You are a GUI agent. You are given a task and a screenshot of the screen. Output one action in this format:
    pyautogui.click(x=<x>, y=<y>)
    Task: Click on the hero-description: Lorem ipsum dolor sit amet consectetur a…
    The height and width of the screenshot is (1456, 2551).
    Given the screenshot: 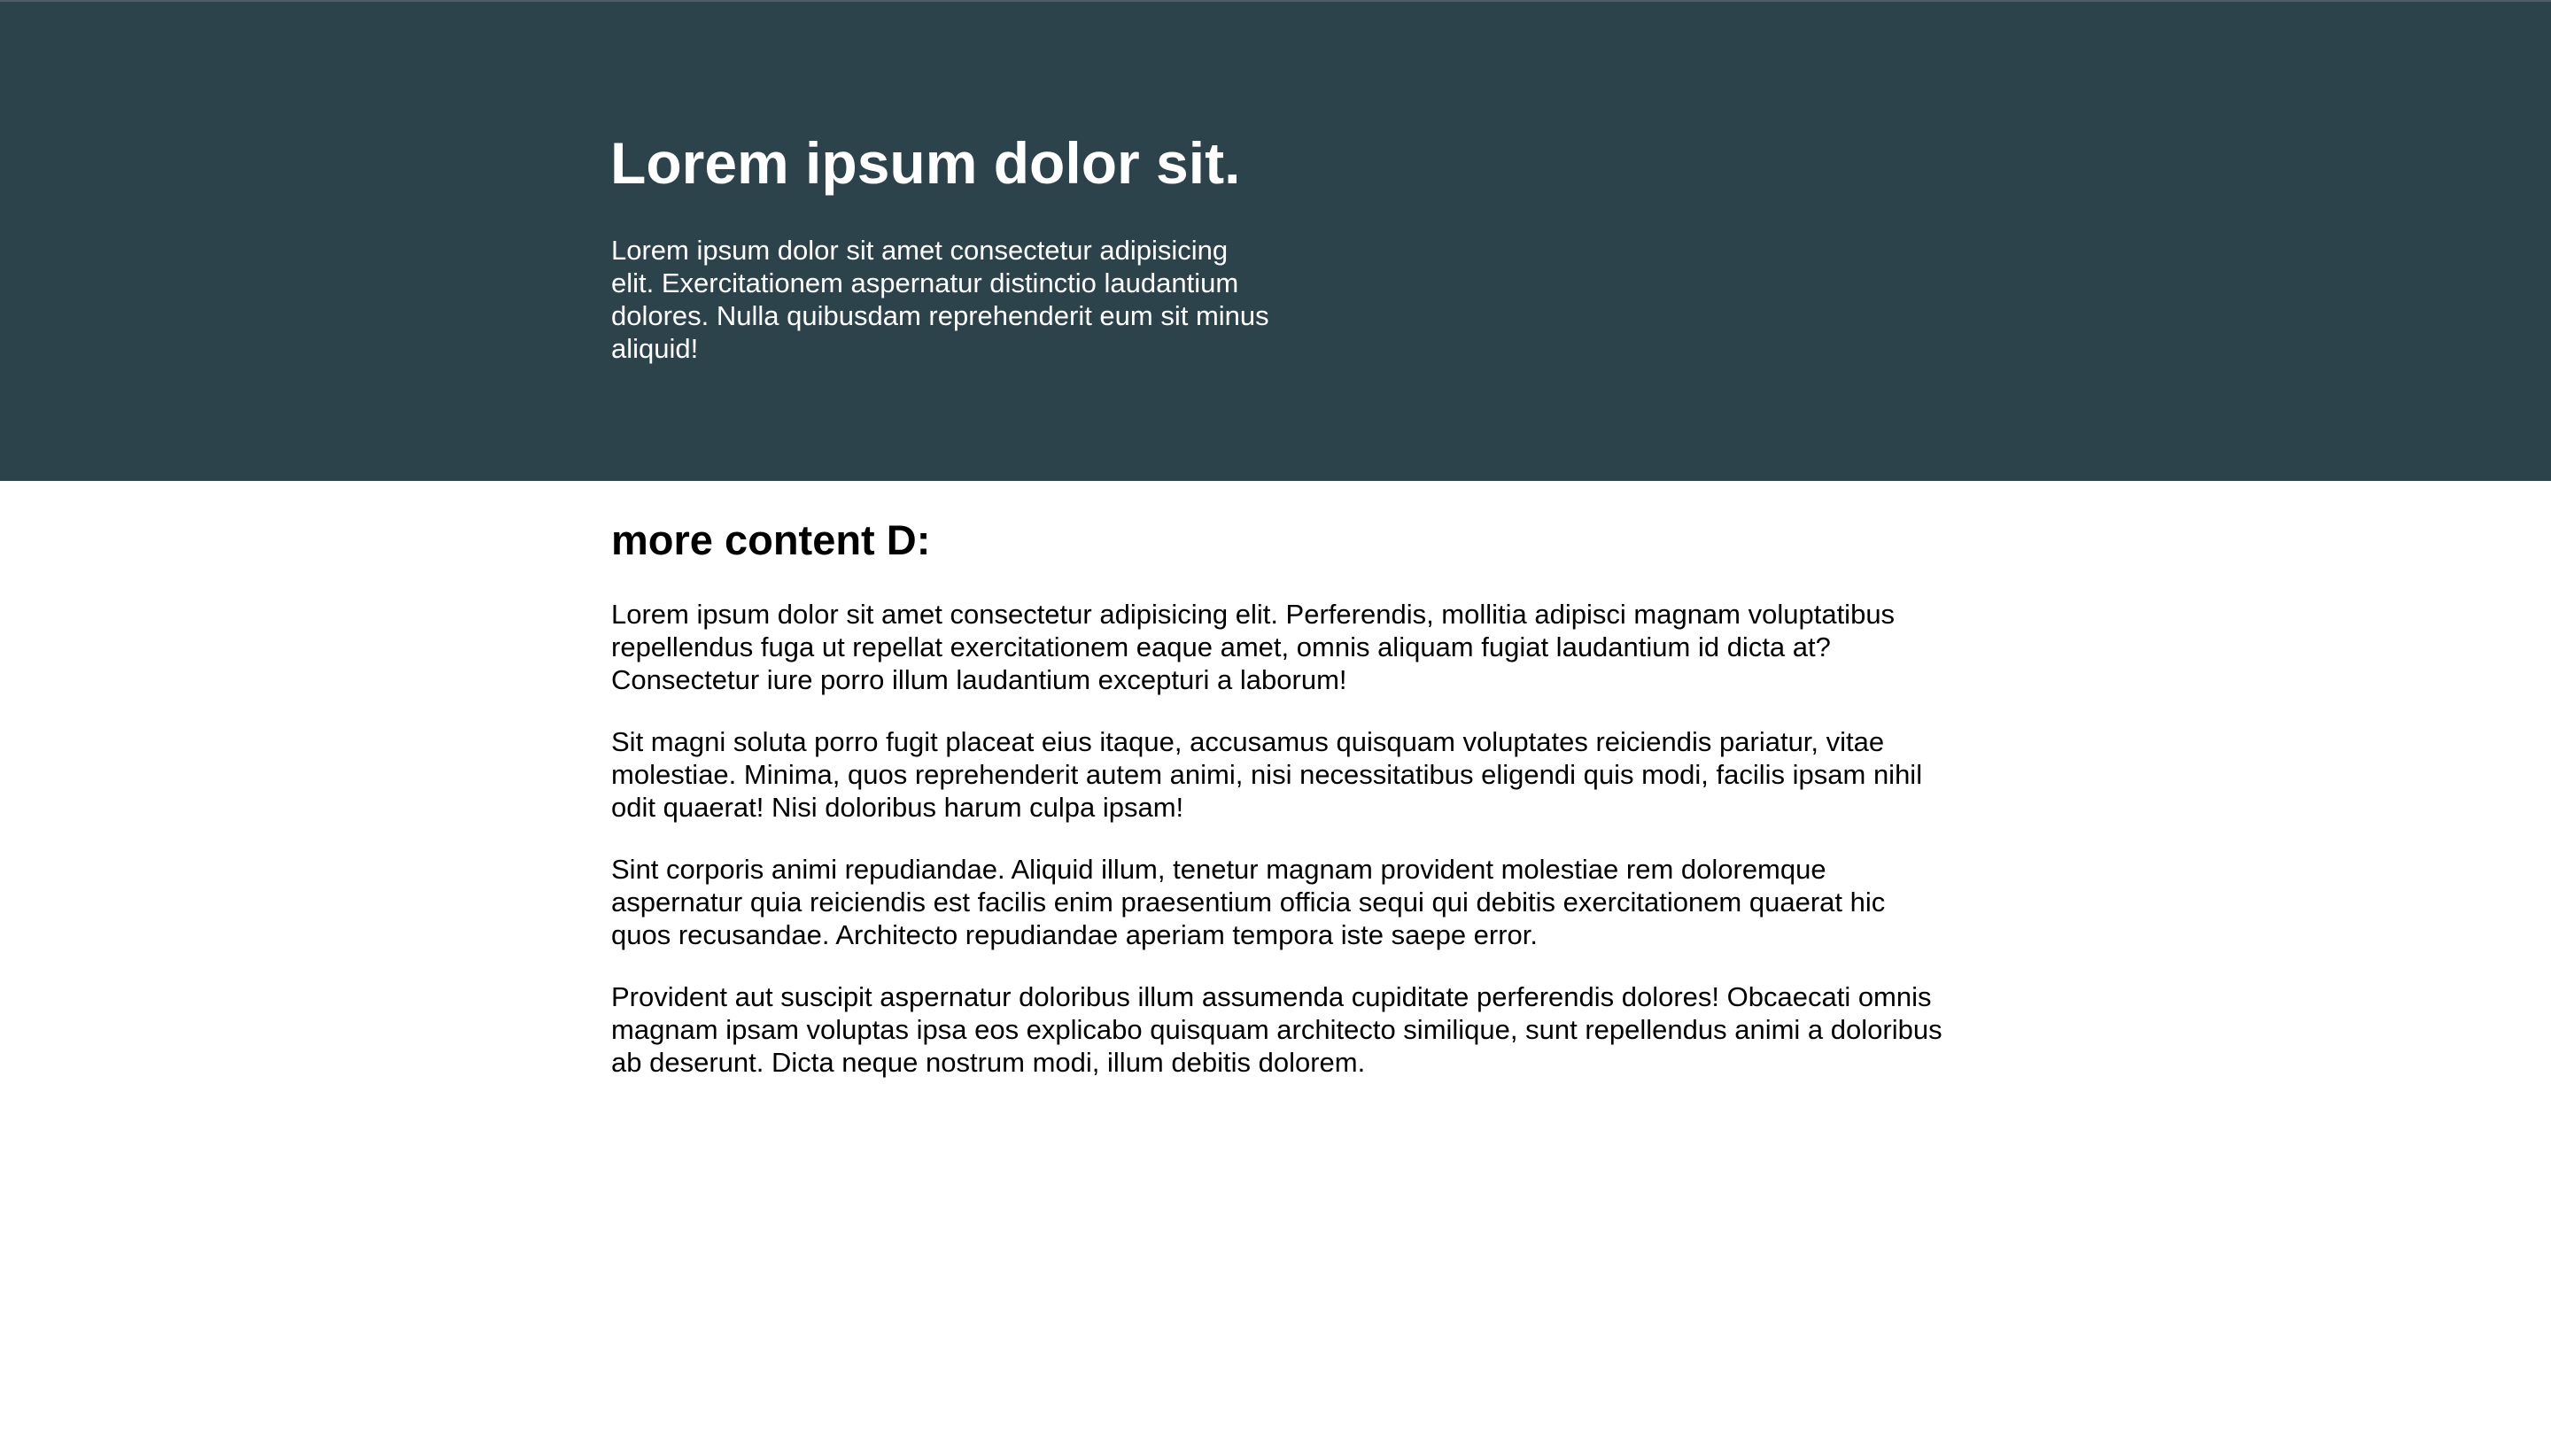 What is the action you would take?
    pyautogui.click(x=940, y=299)
    